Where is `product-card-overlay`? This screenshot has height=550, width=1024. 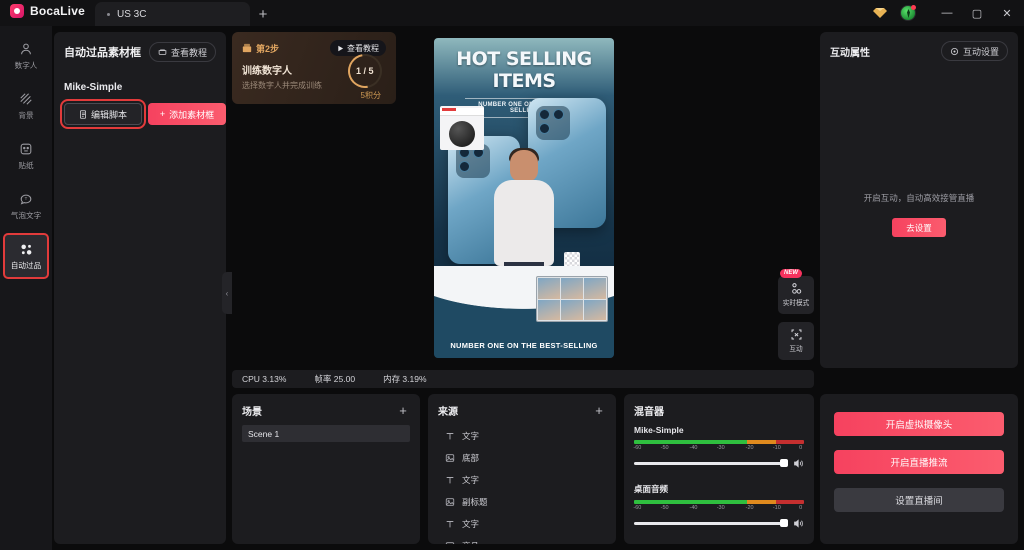 product-card-overlay is located at coordinates (462, 128).